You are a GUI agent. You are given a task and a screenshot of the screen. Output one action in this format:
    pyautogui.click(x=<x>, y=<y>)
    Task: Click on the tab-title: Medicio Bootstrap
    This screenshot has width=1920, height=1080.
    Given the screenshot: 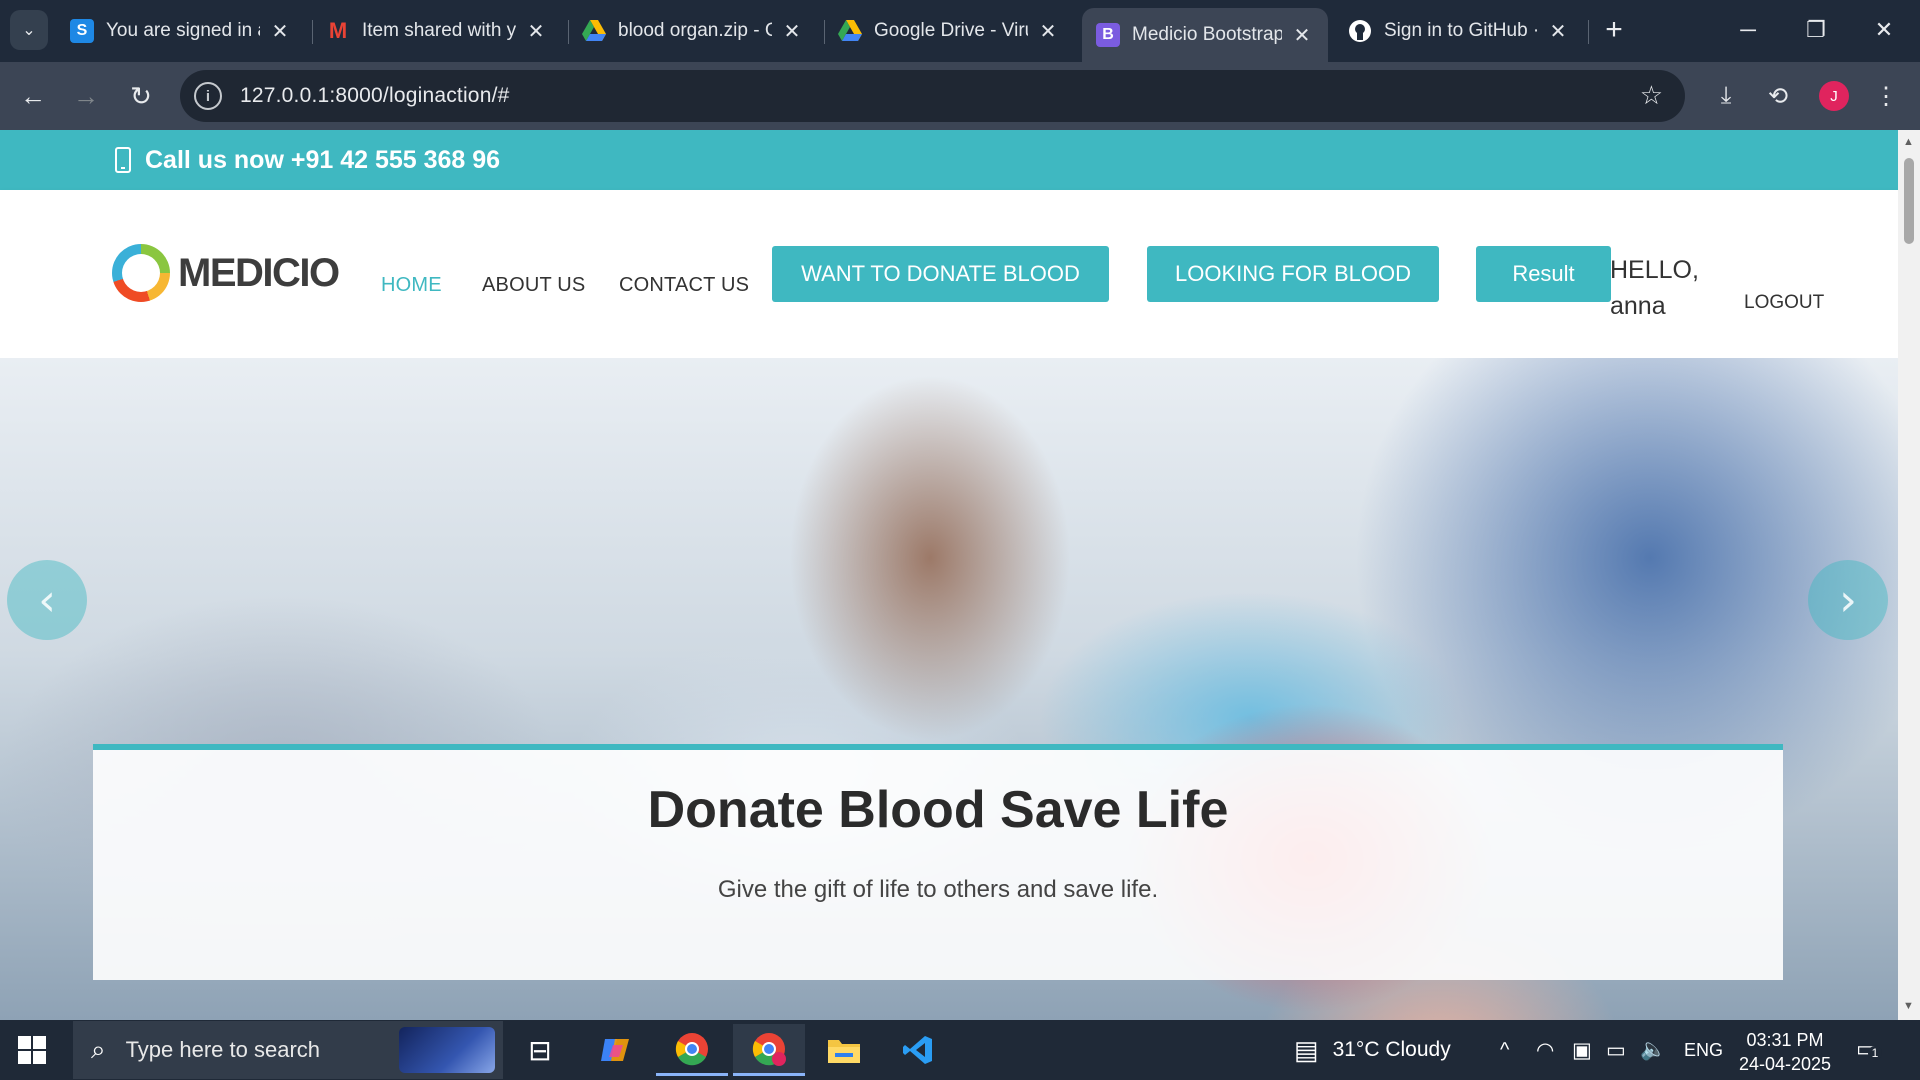 What is the action you would take?
    pyautogui.click(x=1207, y=34)
    